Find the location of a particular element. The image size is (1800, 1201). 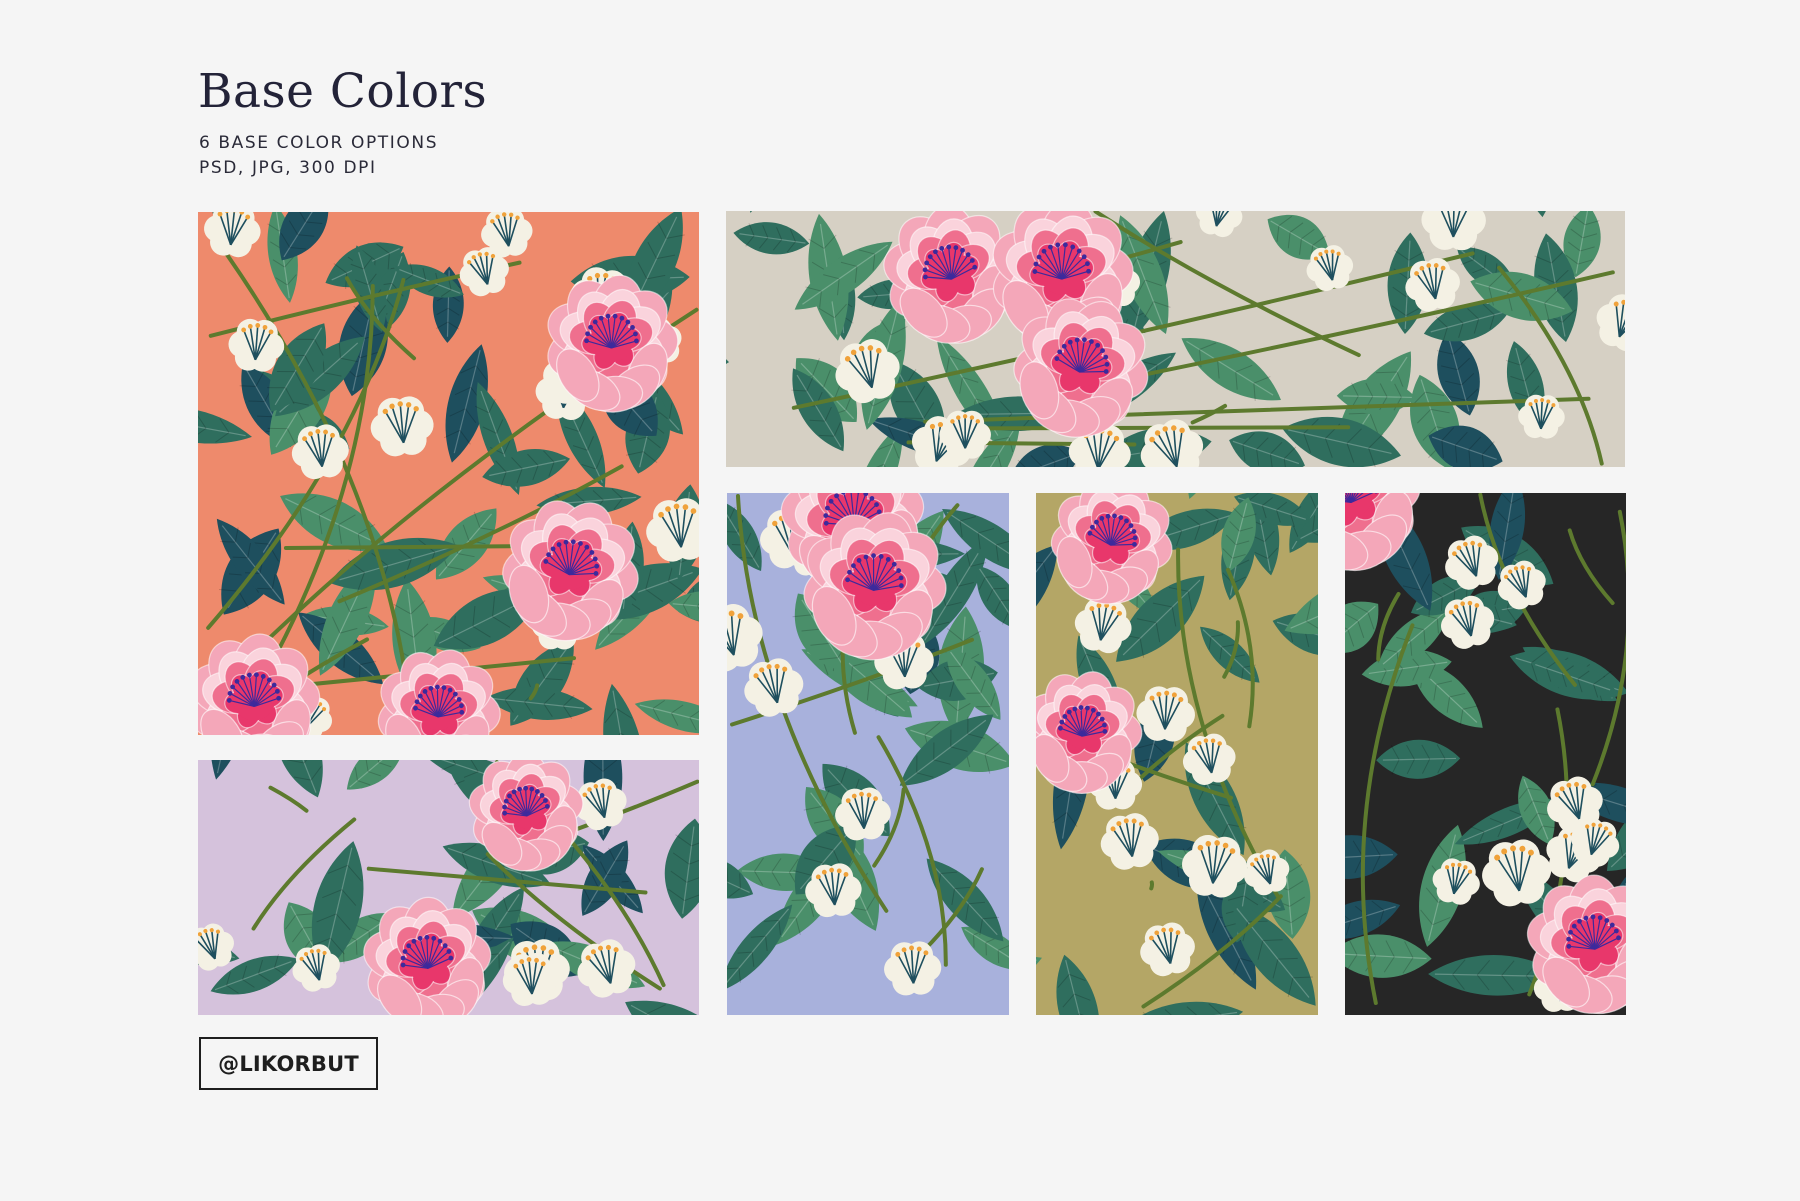

swatch-tile-coral is located at coordinates (448, 473).